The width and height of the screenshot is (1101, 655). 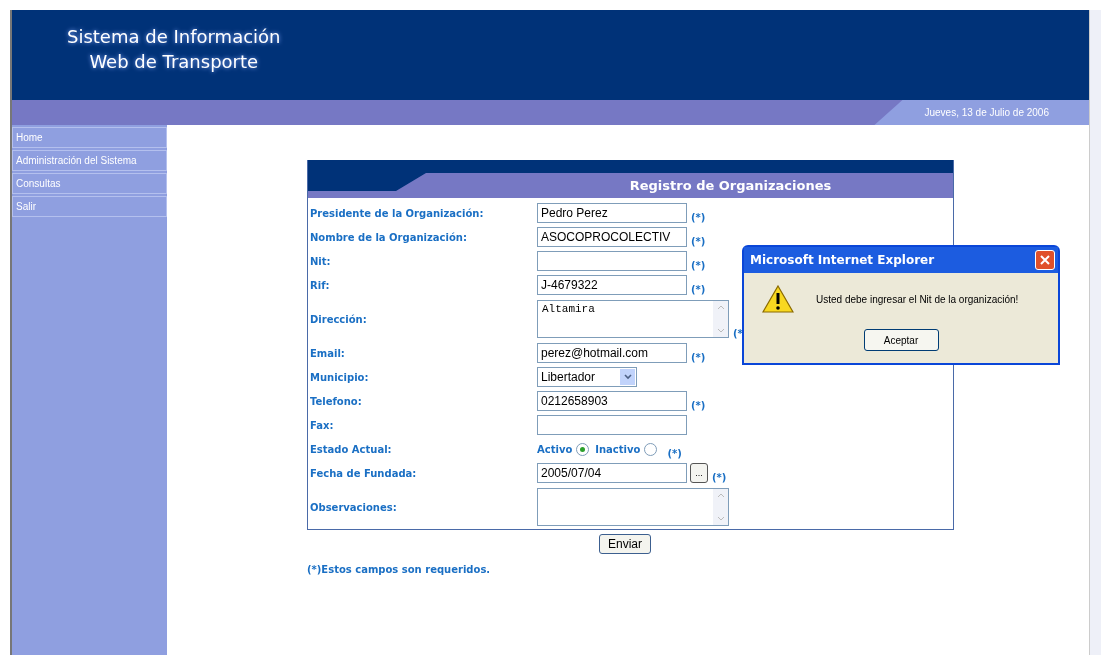 What do you see at coordinates (618, 449) in the screenshot?
I see `radio-label: Inactivo` at bounding box center [618, 449].